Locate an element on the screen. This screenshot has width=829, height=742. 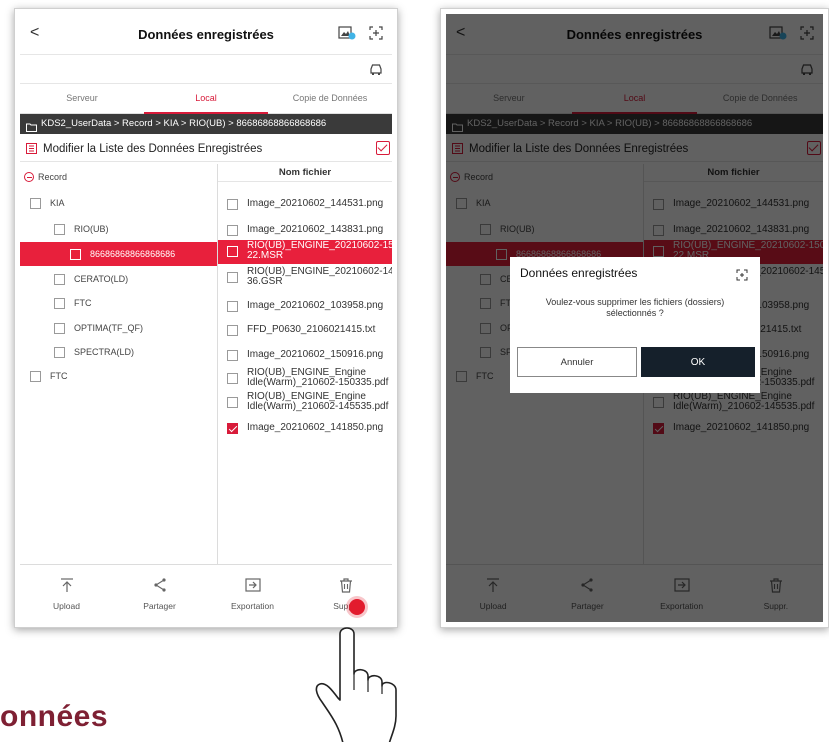
file-row: Image_20210602_103958.png is located at coordinates (305, 306).